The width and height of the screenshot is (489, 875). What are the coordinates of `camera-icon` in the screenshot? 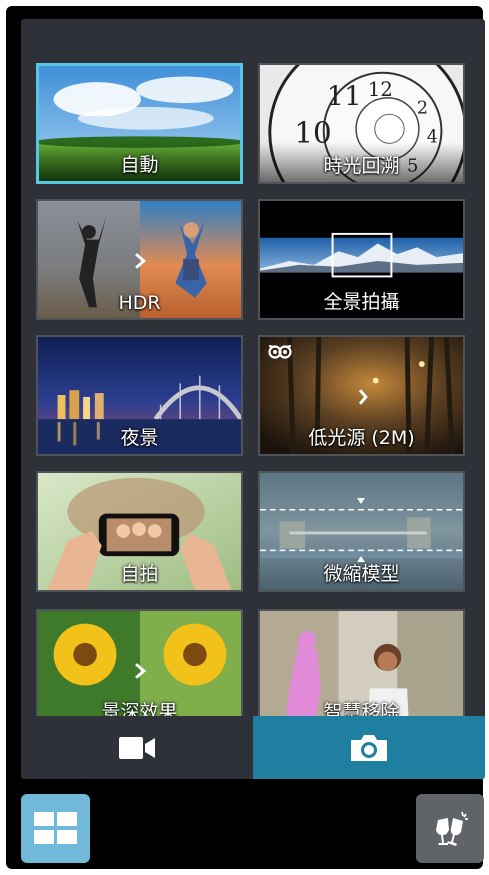 It's located at (369, 747).